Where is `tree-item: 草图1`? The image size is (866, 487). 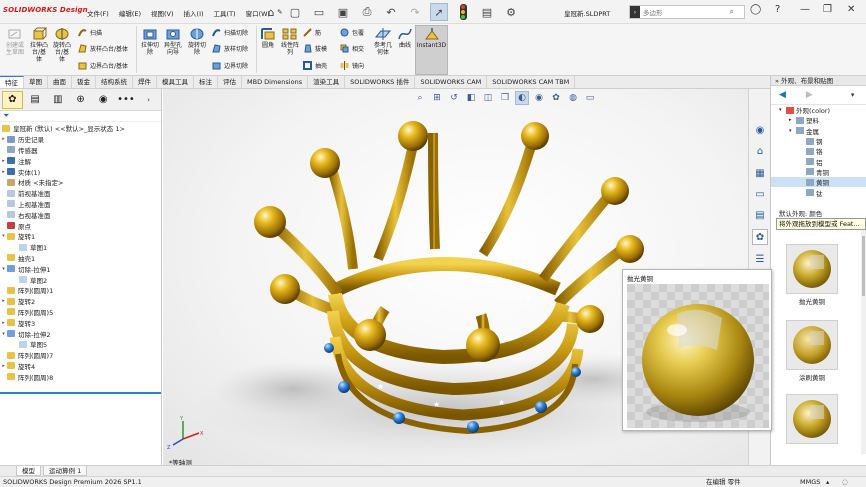
tree-item: 草图1 is located at coordinates (80, 247).